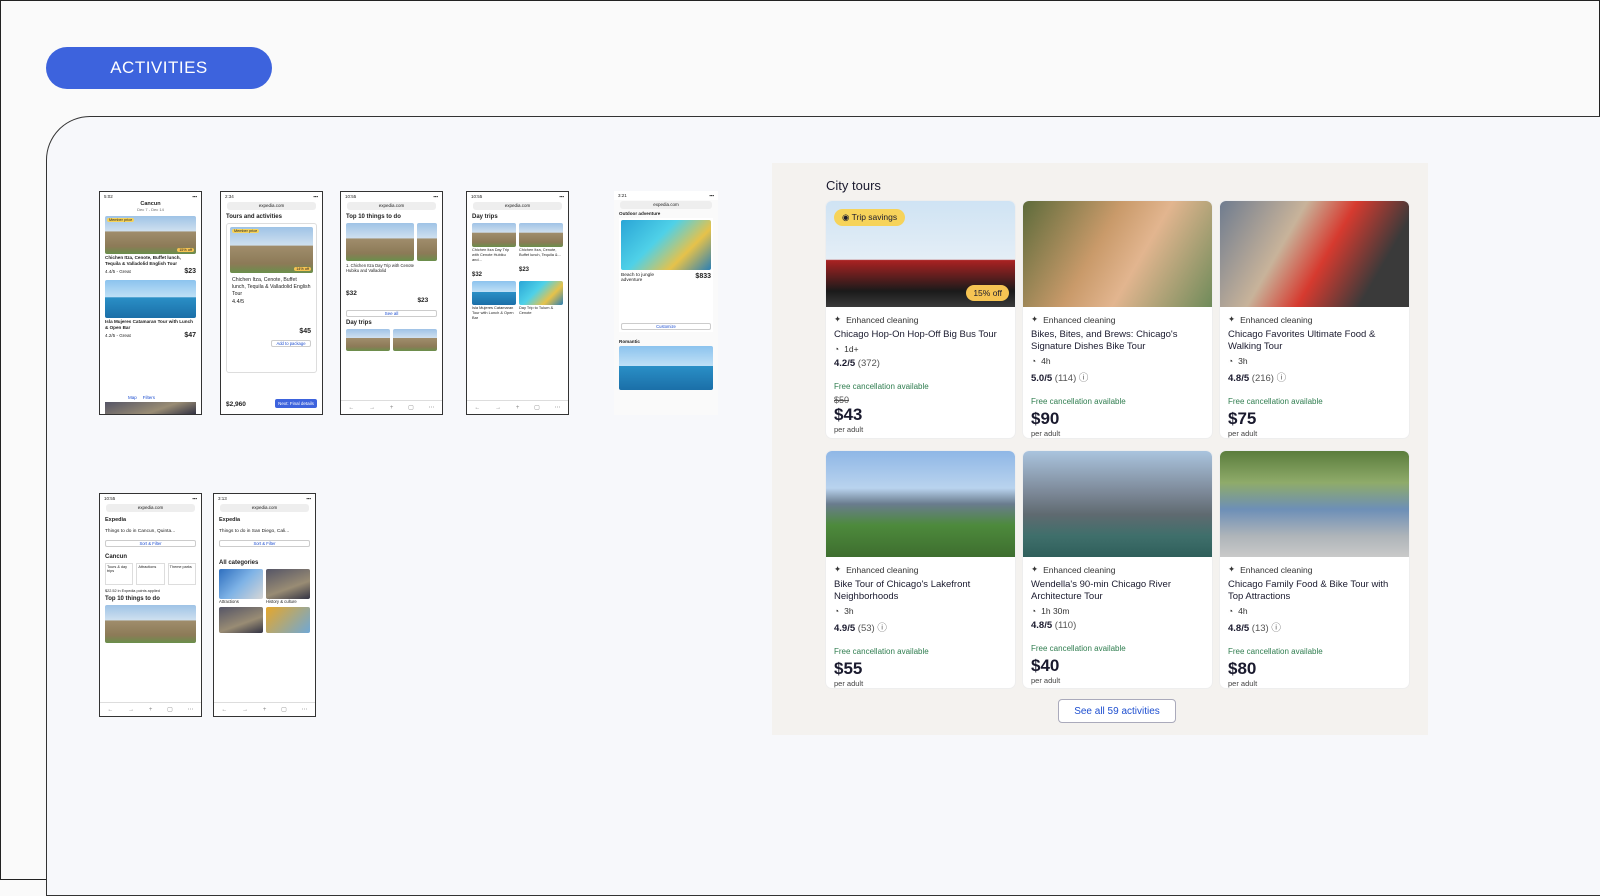  What do you see at coordinates (987, 293) in the screenshot?
I see `discount-badge: 15% off` at bounding box center [987, 293].